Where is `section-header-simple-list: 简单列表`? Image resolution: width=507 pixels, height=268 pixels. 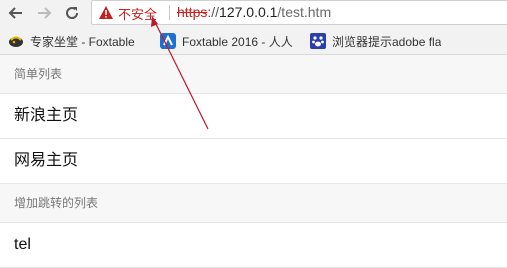 section-header-simple-list: 简单列表 is located at coordinates (253, 74).